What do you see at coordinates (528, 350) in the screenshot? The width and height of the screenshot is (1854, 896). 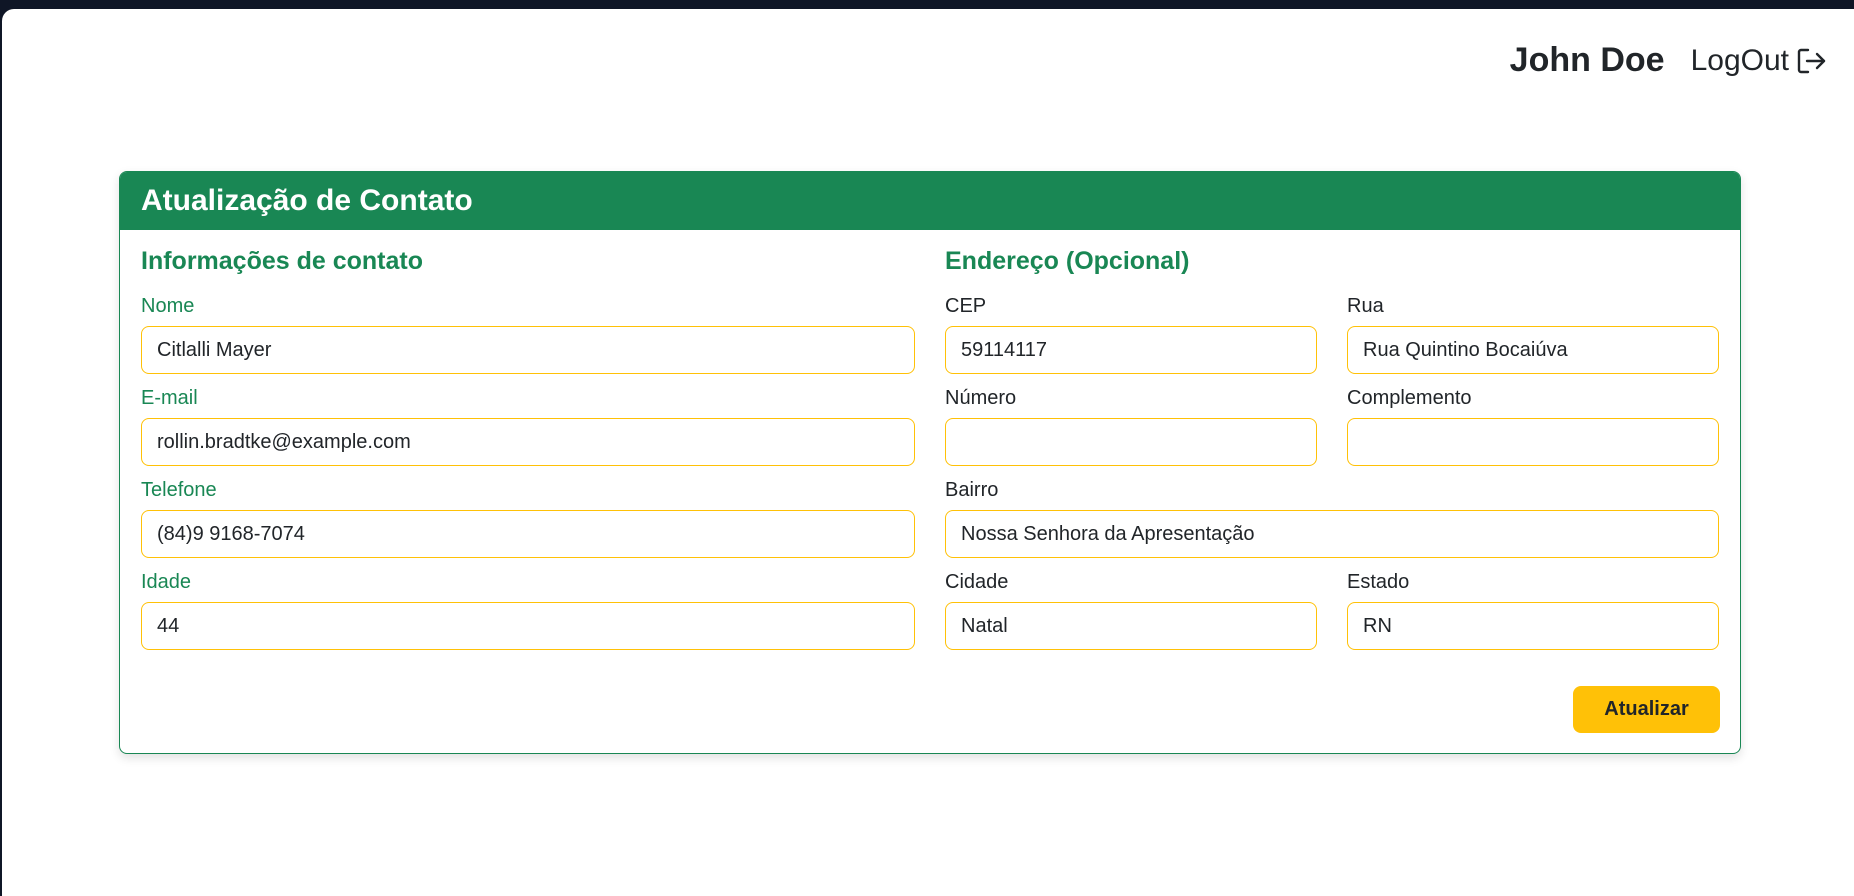 I see `nome-input` at bounding box center [528, 350].